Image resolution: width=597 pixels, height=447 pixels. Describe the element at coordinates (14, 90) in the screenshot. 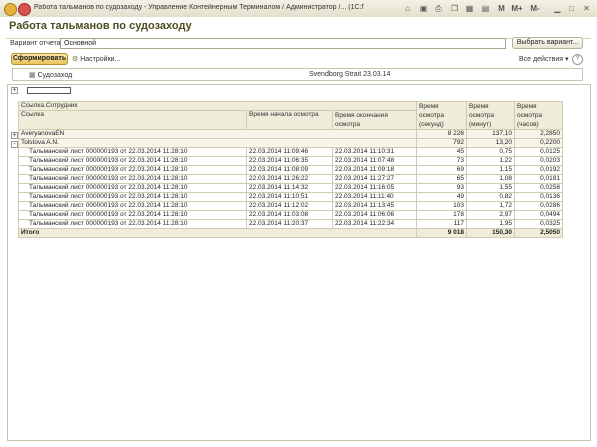

I see `expand-all-icon: +` at that location.